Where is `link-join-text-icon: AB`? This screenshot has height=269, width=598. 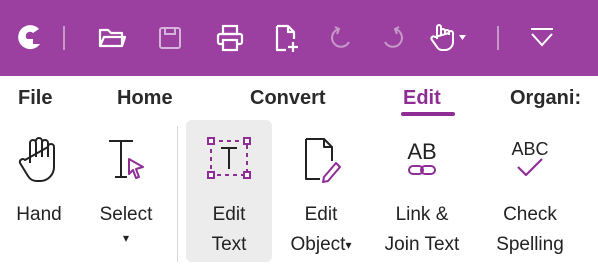
link-join-text-icon: AB is located at coordinates (422, 159).